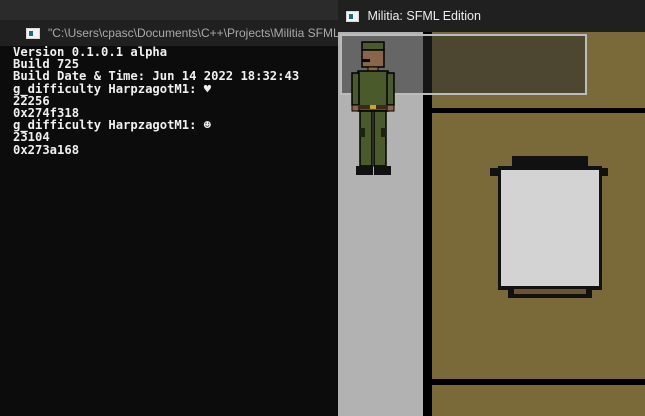  I want to click on console-line: Build Date & Time: Jun 14 2022 18:32:43, so click(156, 76).